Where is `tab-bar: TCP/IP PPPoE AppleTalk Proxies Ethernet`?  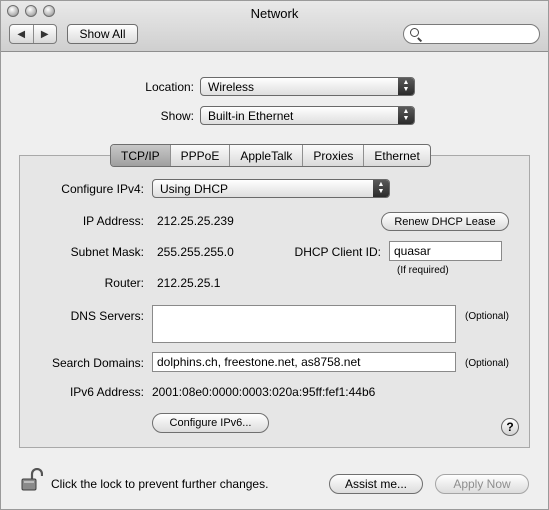
tab-bar: TCP/IP PPPoE AppleTalk Proxies Ethernet is located at coordinates (270, 155).